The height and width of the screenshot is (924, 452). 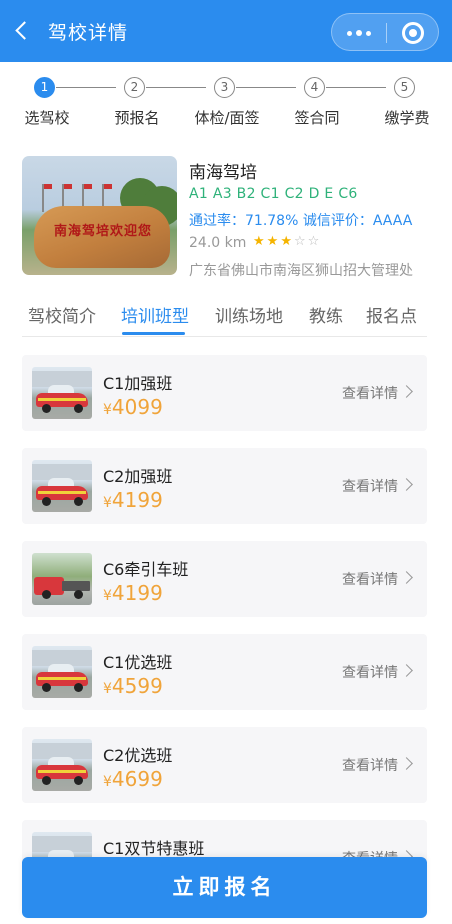 What do you see at coordinates (44, 87) in the screenshot?
I see `step-1-circle: 1` at bounding box center [44, 87].